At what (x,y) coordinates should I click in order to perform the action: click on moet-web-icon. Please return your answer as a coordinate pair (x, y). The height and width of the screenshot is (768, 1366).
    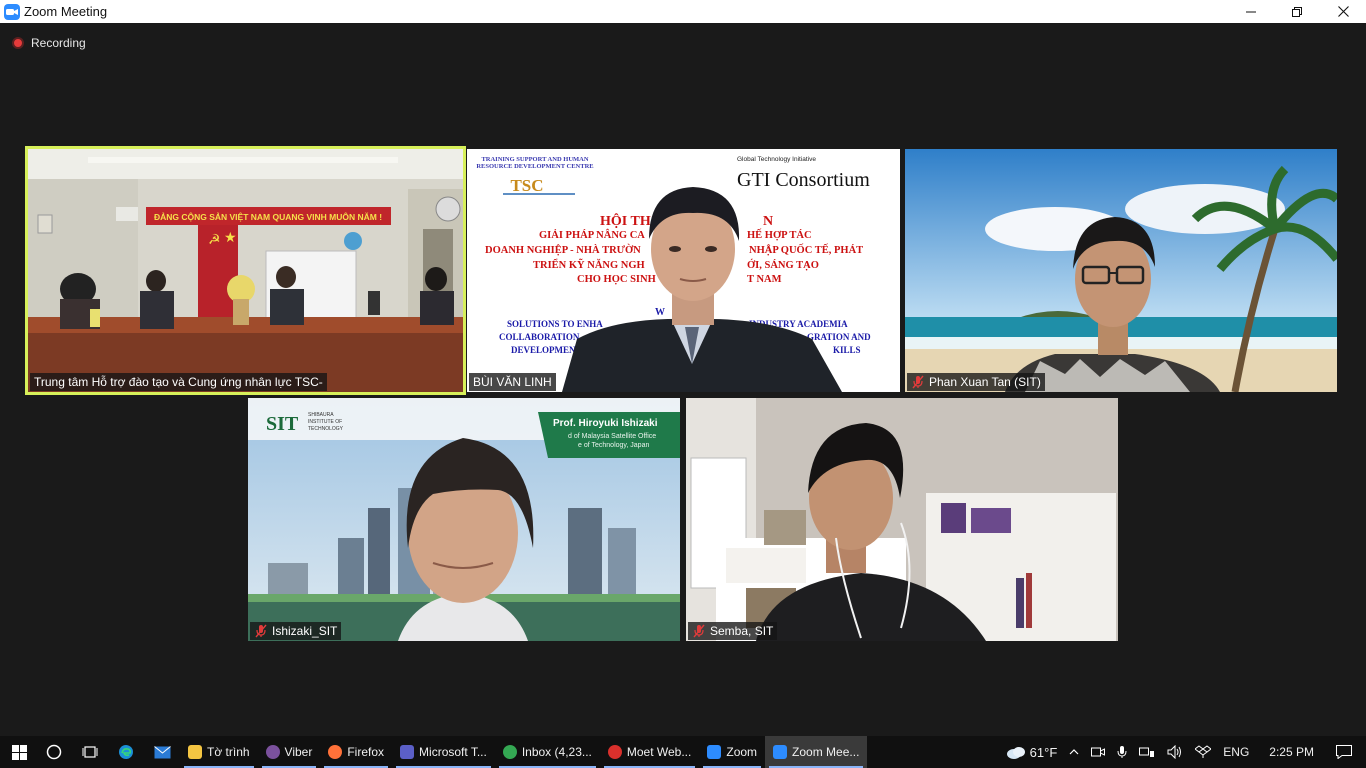
    Looking at the image, I should click on (614, 752).